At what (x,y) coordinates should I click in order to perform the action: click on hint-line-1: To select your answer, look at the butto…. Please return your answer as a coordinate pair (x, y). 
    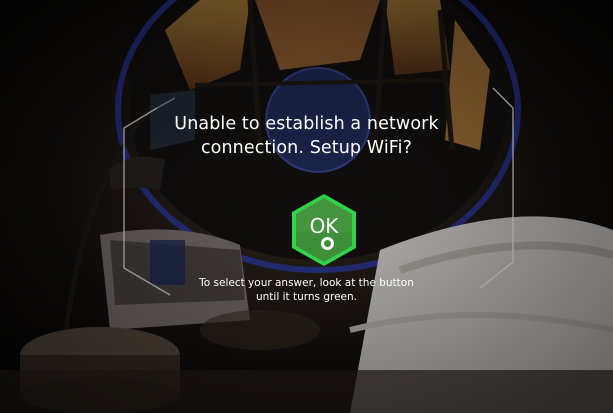
    Looking at the image, I should click on (306, 283).